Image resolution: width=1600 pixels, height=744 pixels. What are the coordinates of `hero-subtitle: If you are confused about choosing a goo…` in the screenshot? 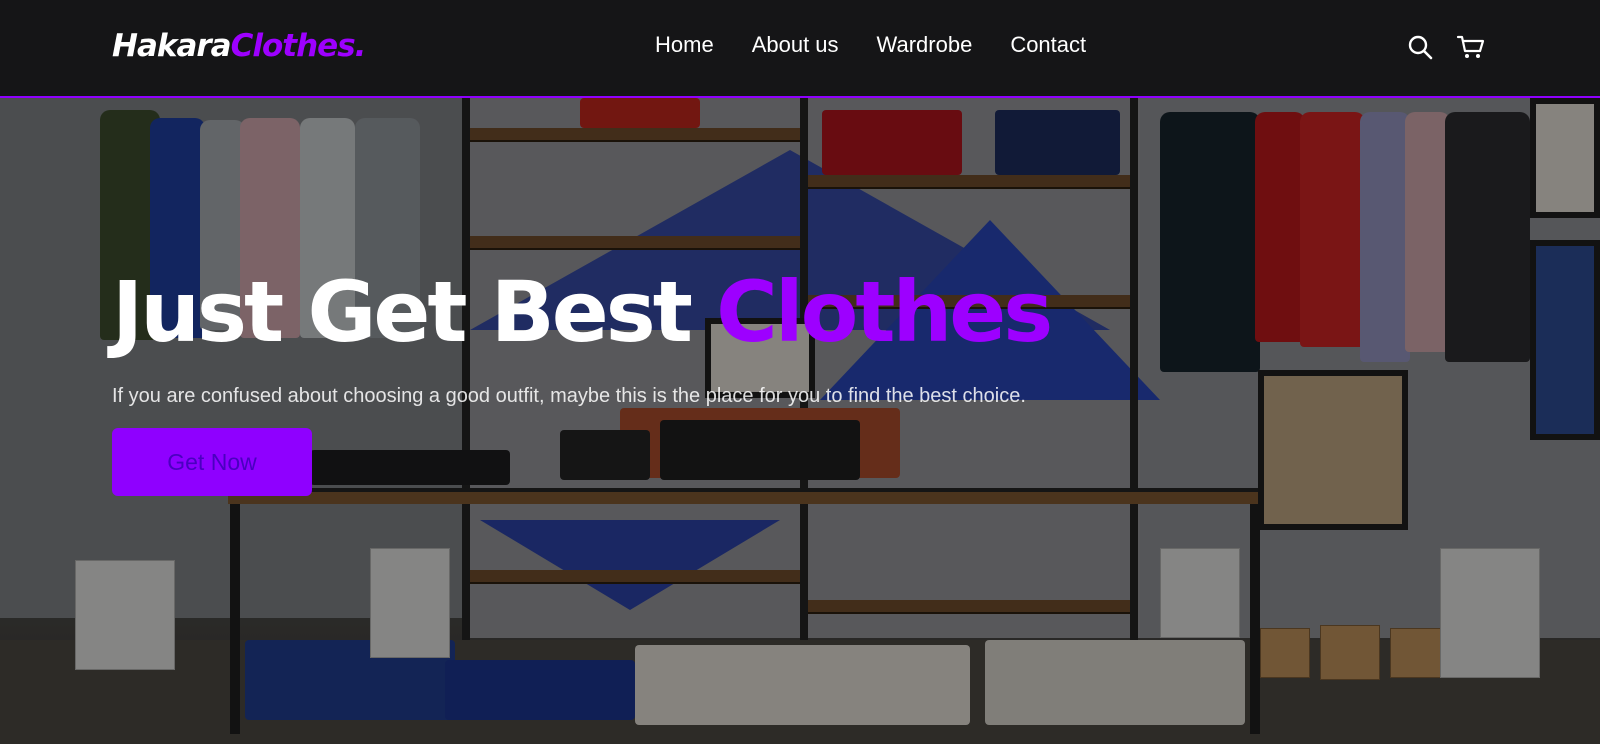 It's located at (569, 396).